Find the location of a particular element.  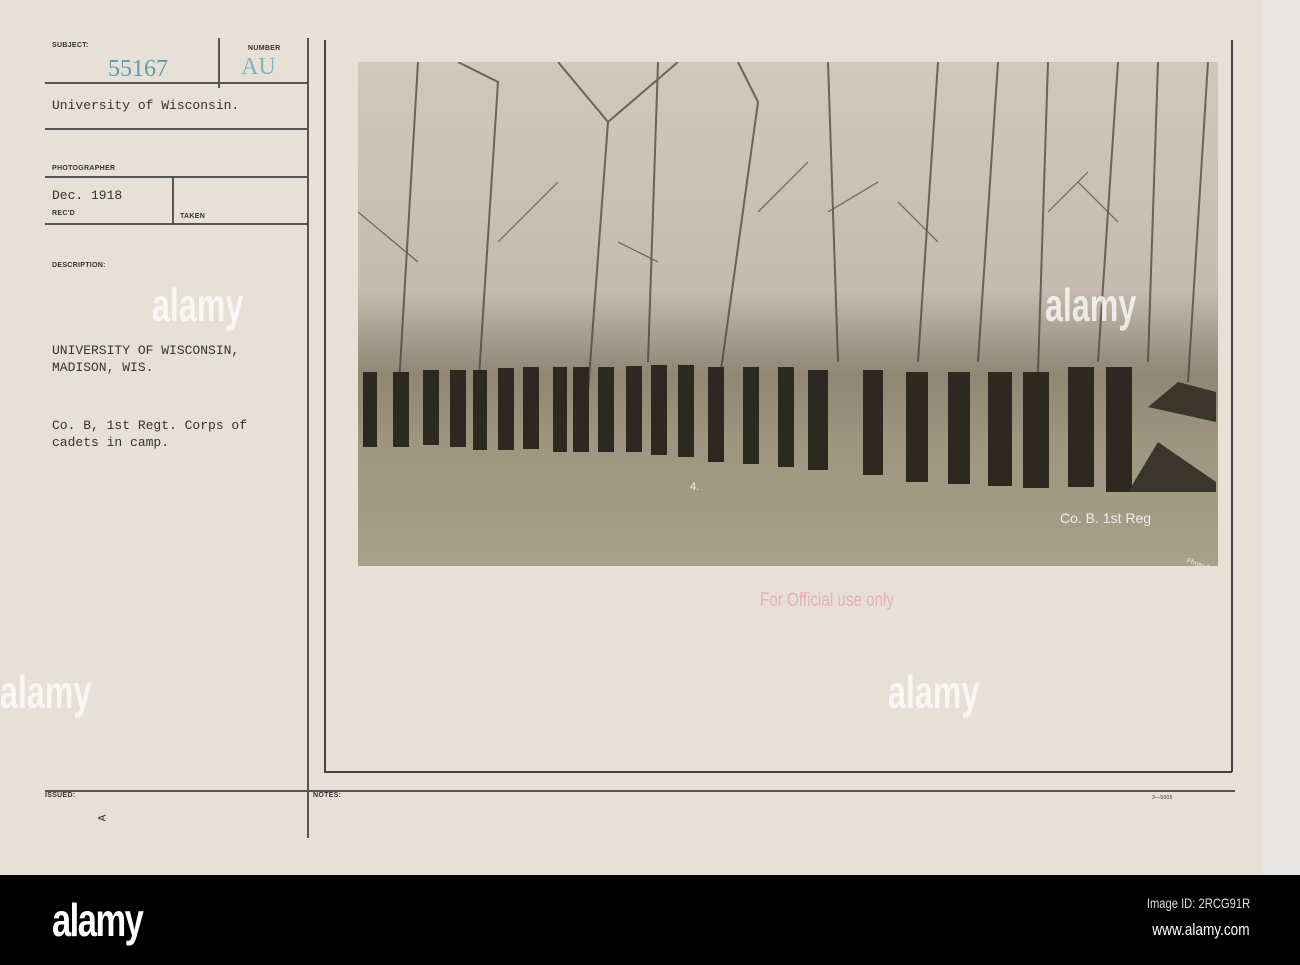

description-line: Co. B, 1st Regt. Corps of is located at coordinates (150, 425).